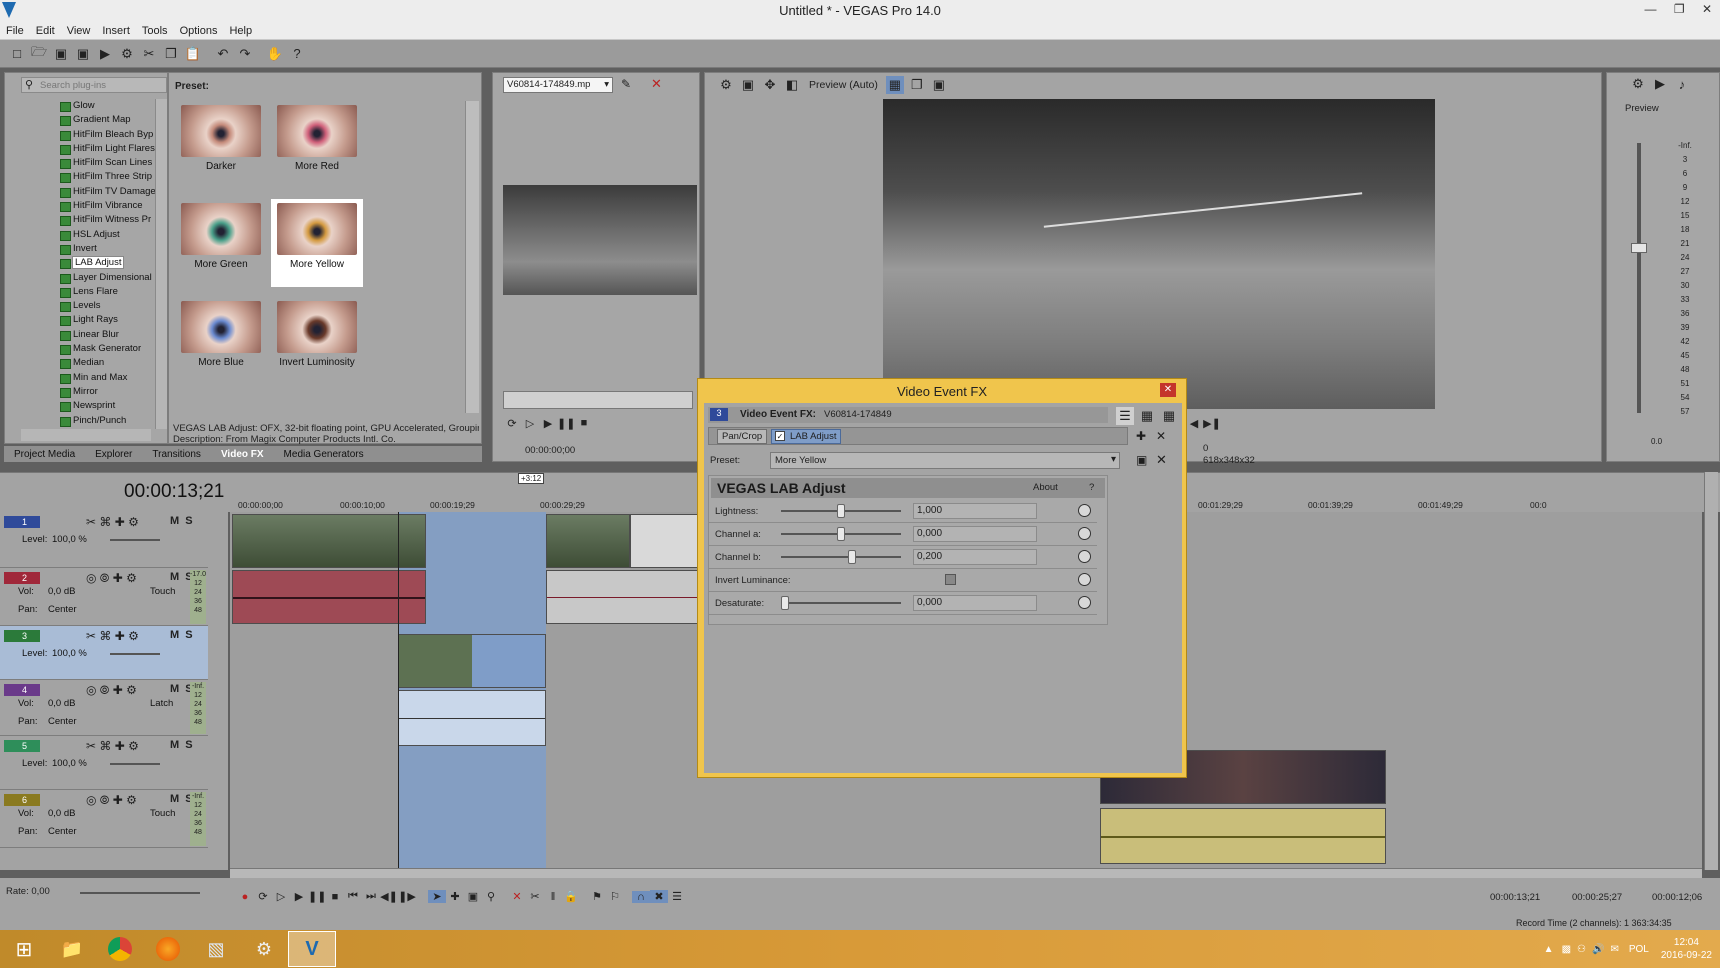 The width and height of the screenshot is (1720, 968). Describe the element at coordinates (105, 149) in the screenshot. I see `plugin-tree-item: HitFilm Light Flares` at that location.